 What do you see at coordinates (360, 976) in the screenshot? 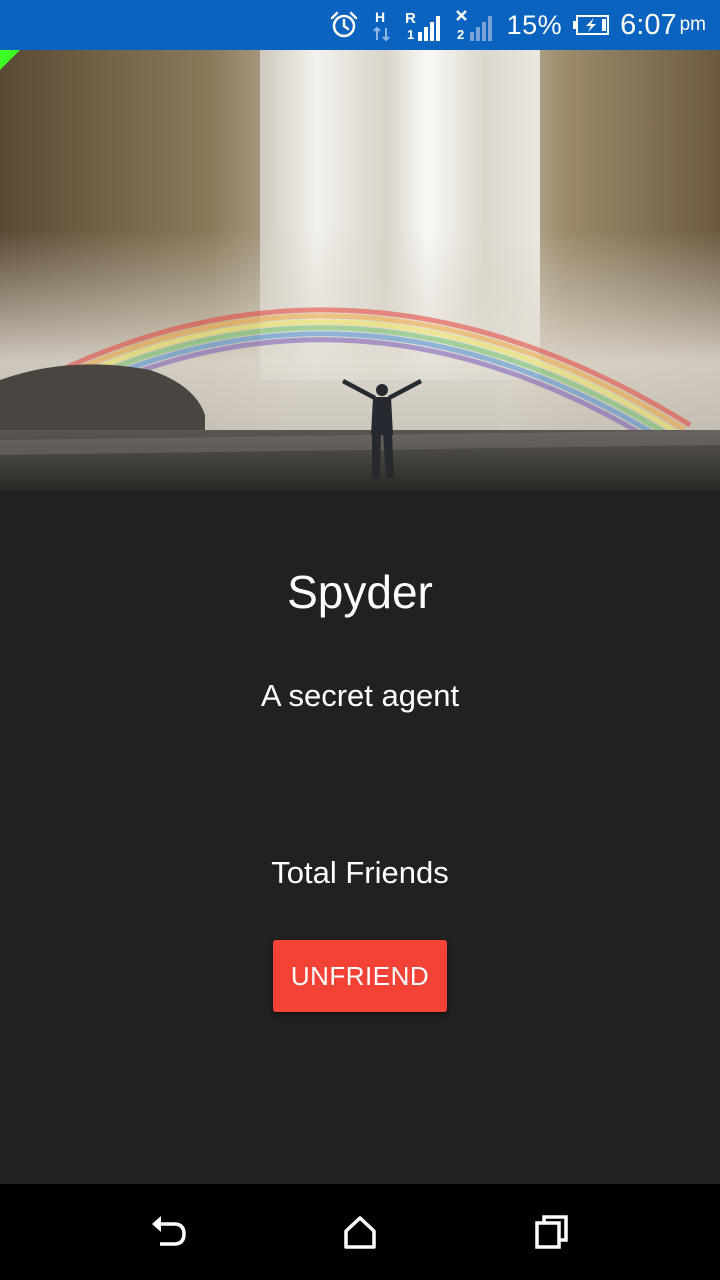
I see `unfriend-button: UNFRIEND` at bounding box center [360, 976].